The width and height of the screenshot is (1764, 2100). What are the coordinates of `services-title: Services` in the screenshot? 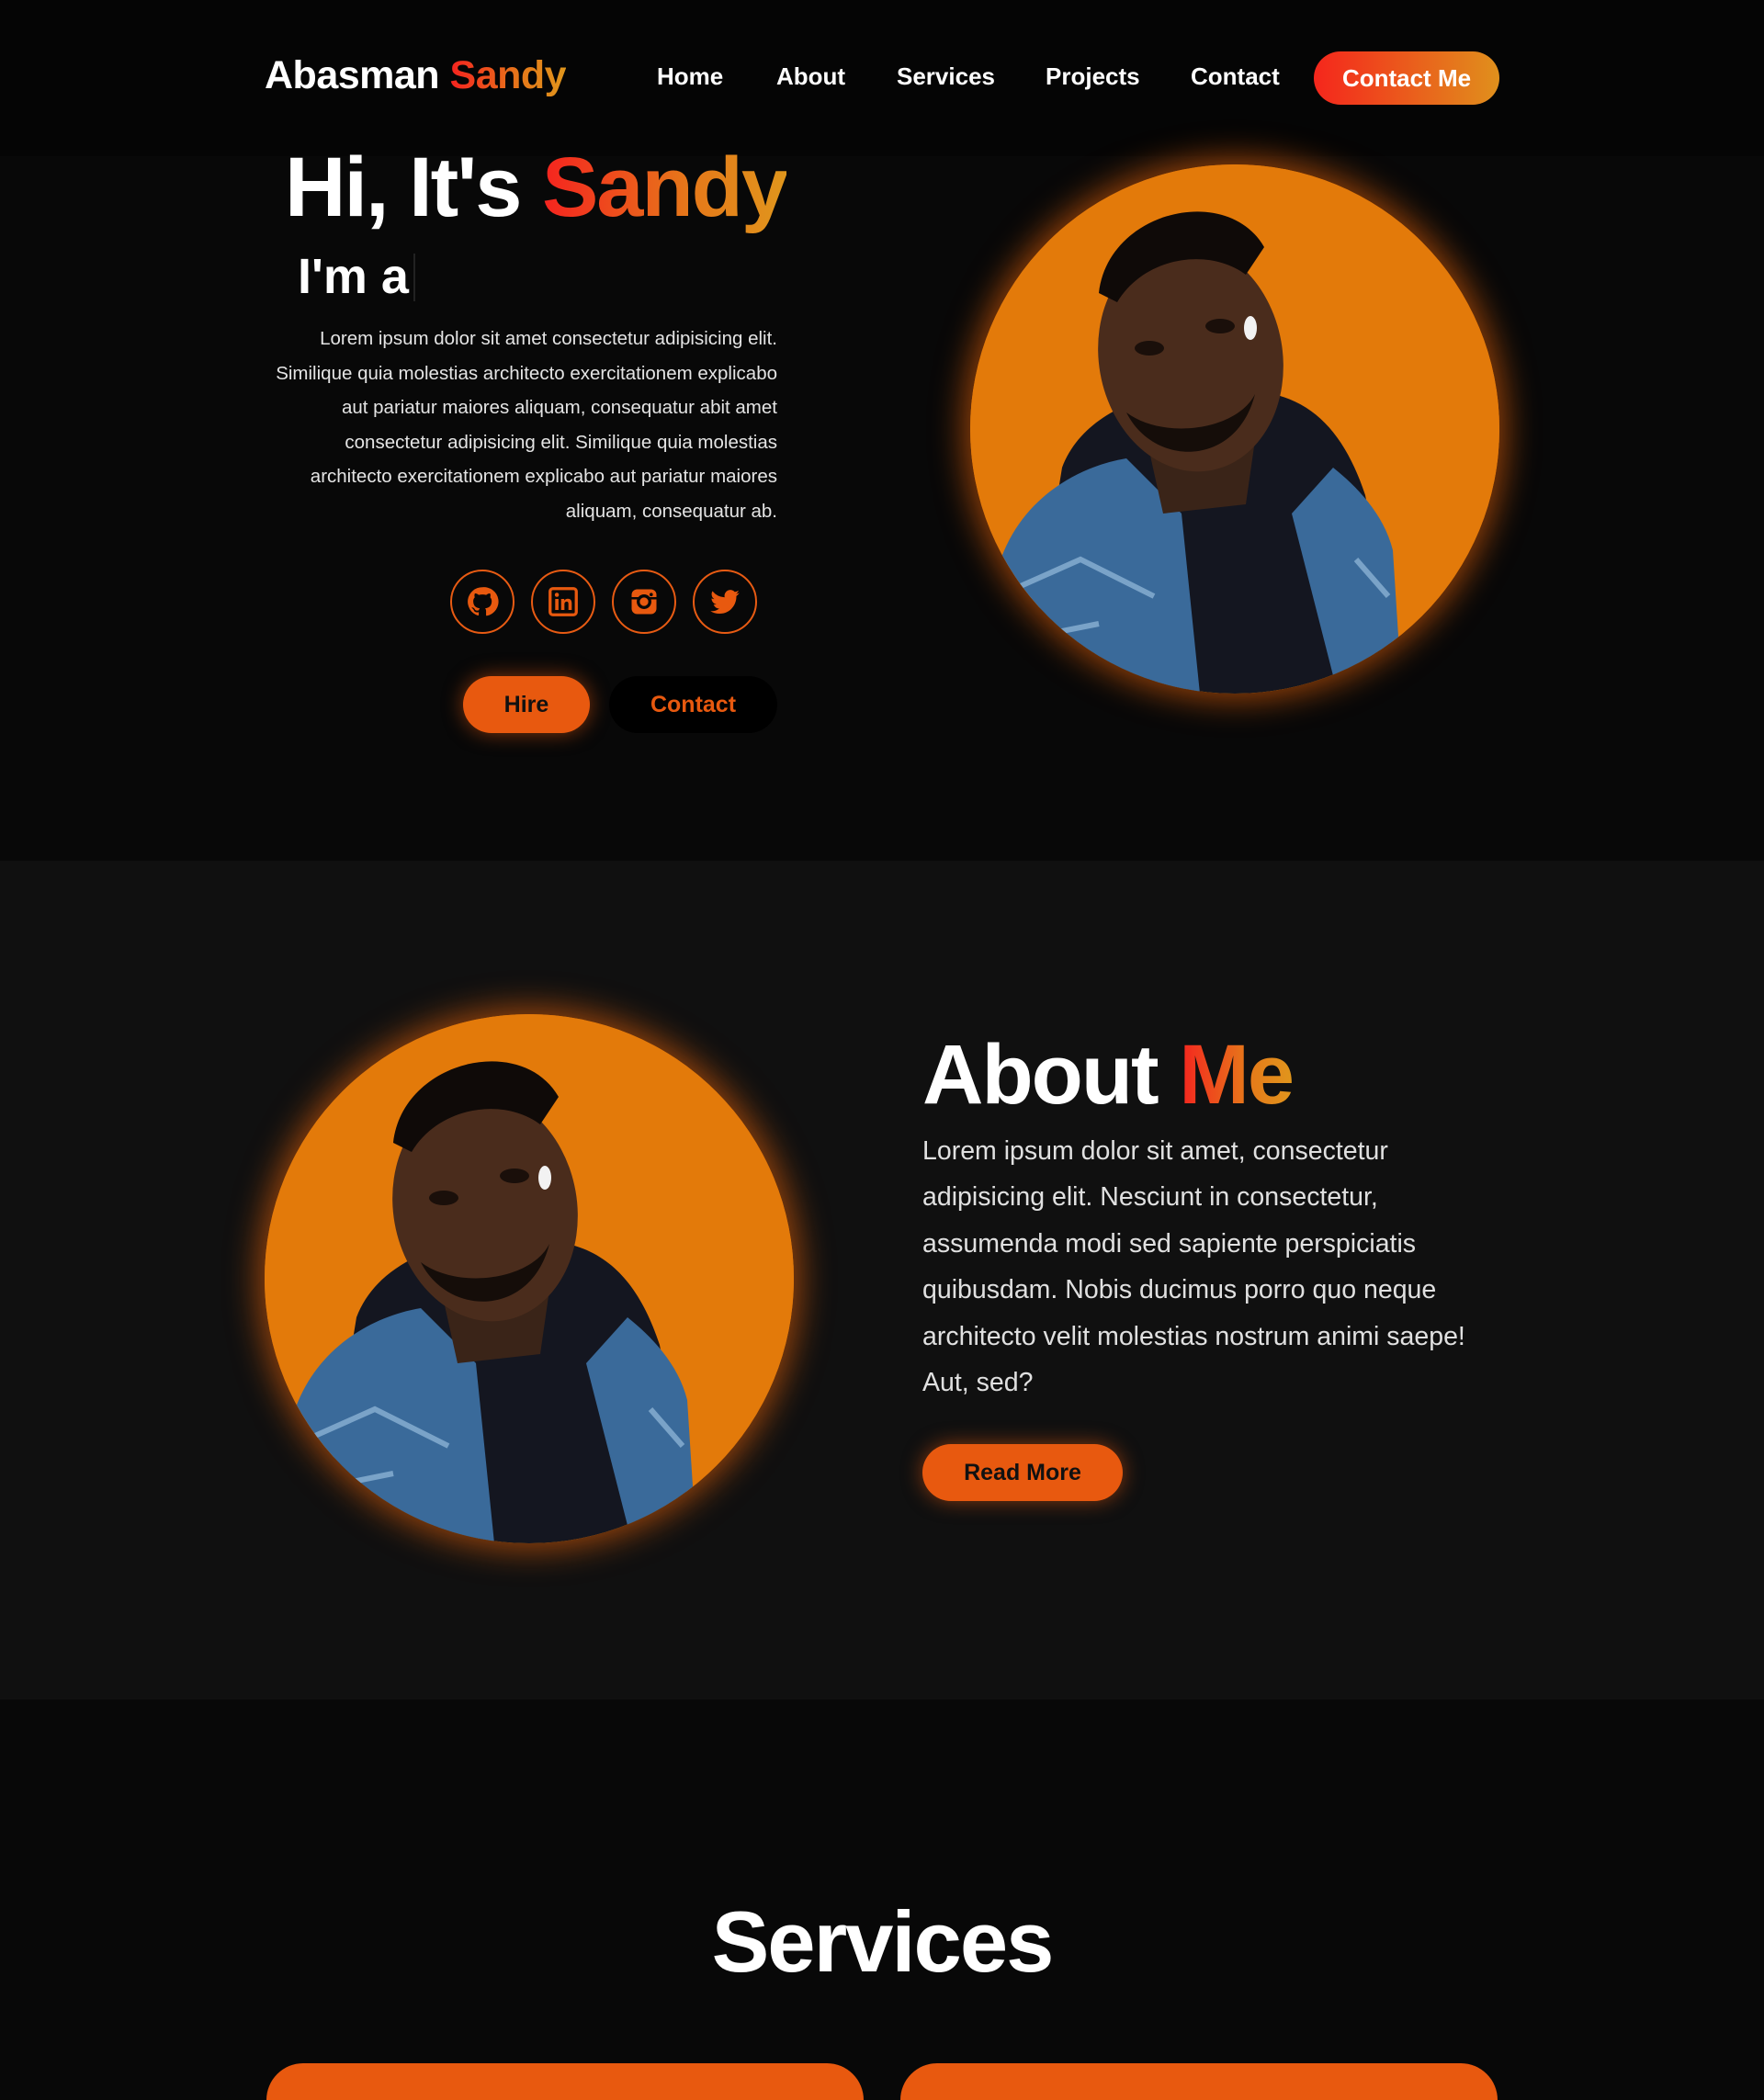 It's located at (883, 1941).